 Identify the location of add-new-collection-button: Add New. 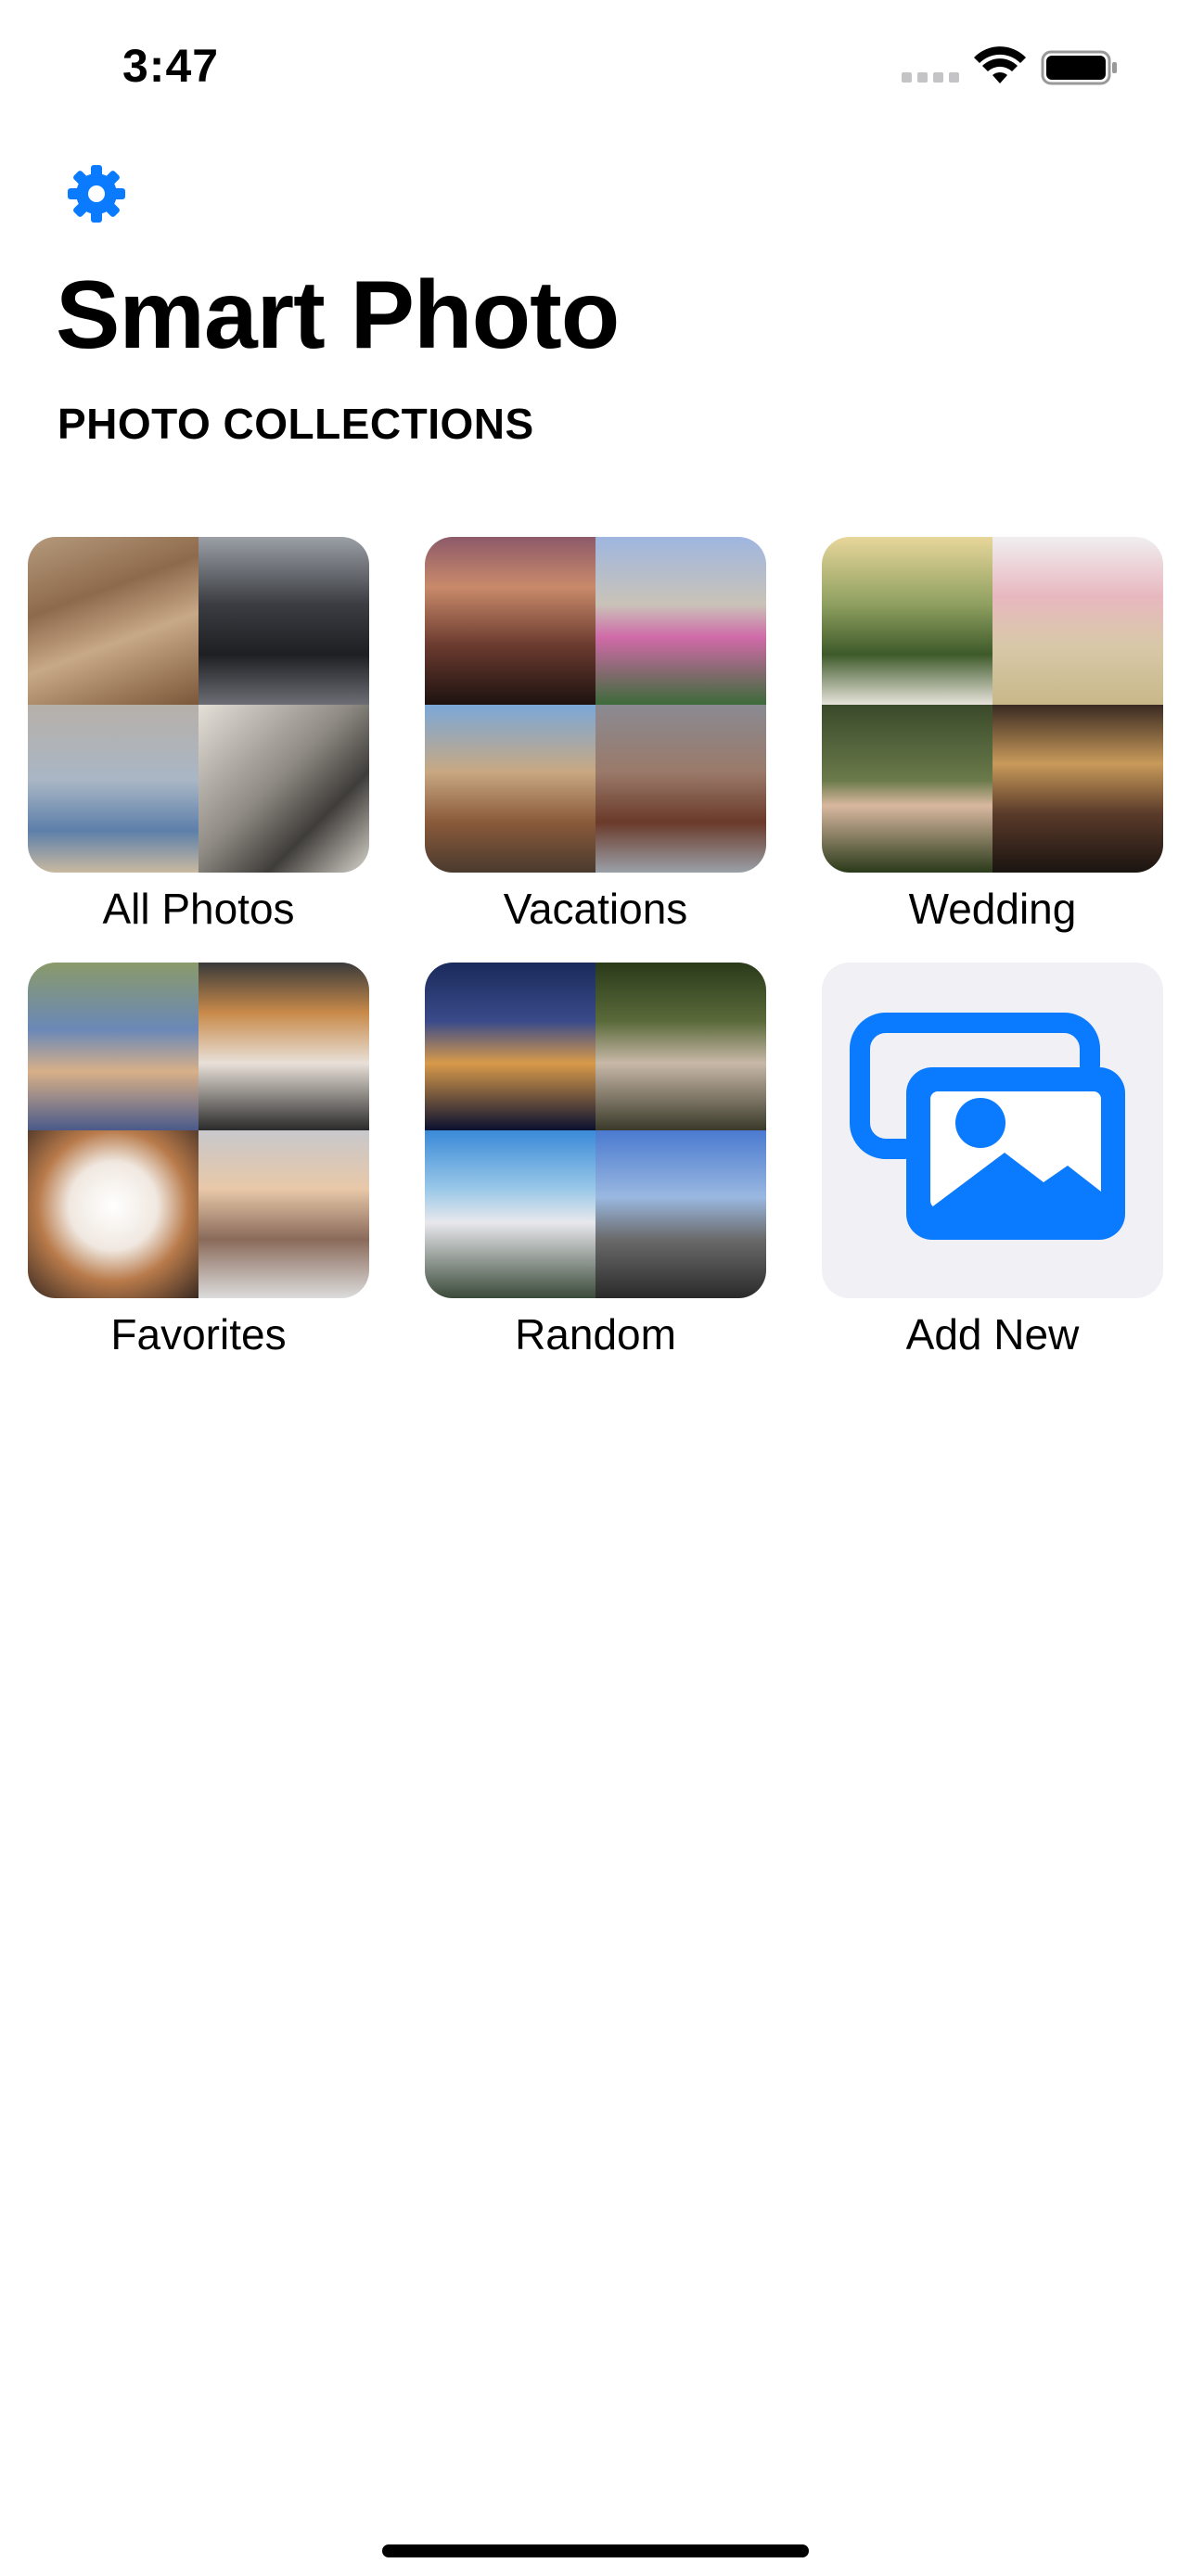
(992, 1160).